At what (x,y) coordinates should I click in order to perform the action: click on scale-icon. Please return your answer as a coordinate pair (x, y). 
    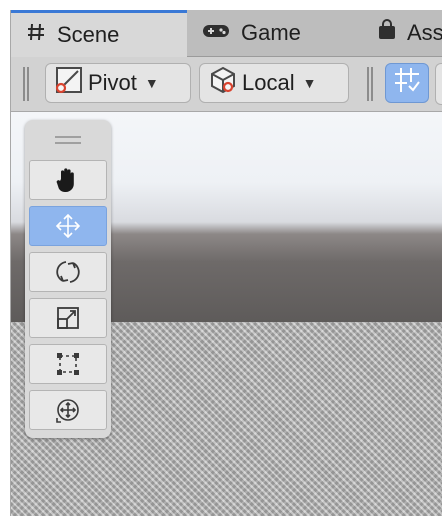
    Looking at the image, I should click on (68, 318).